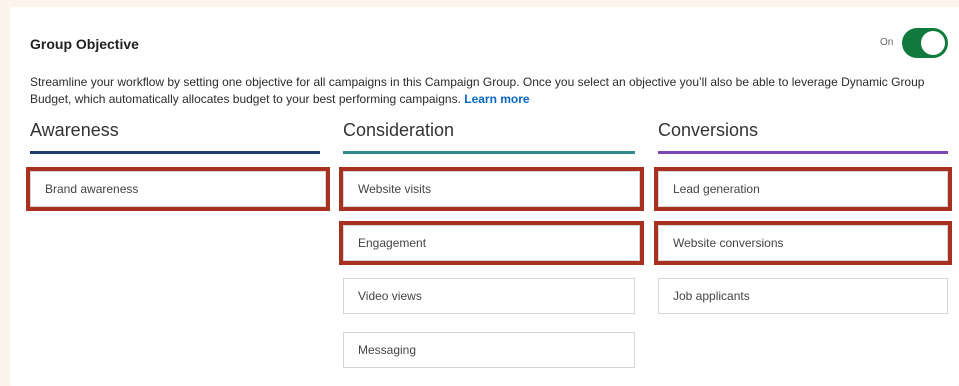 Image resolution: width=959 pixels, height=386 pixels. What do you see at coordinates (496, 99) in the screenshot?
I see `learn-more-link: Learn more` at bounding box center [496, 99].